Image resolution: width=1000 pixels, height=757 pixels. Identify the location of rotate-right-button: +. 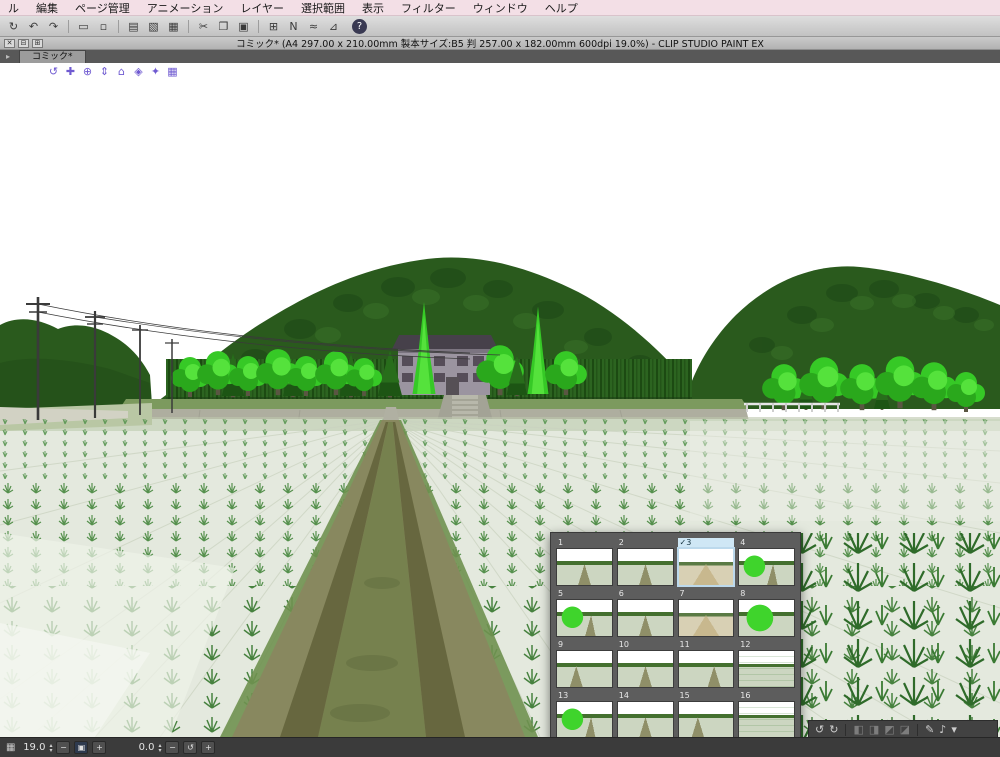
(208, 747).